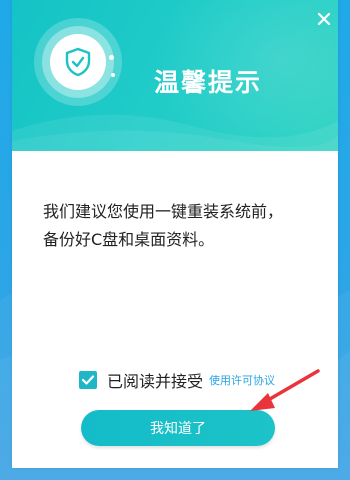 The width and height of the screenshot is (350, 480). I want to click on message-line-2: 备份好C盘和桌面资料。, so click(129, 239).